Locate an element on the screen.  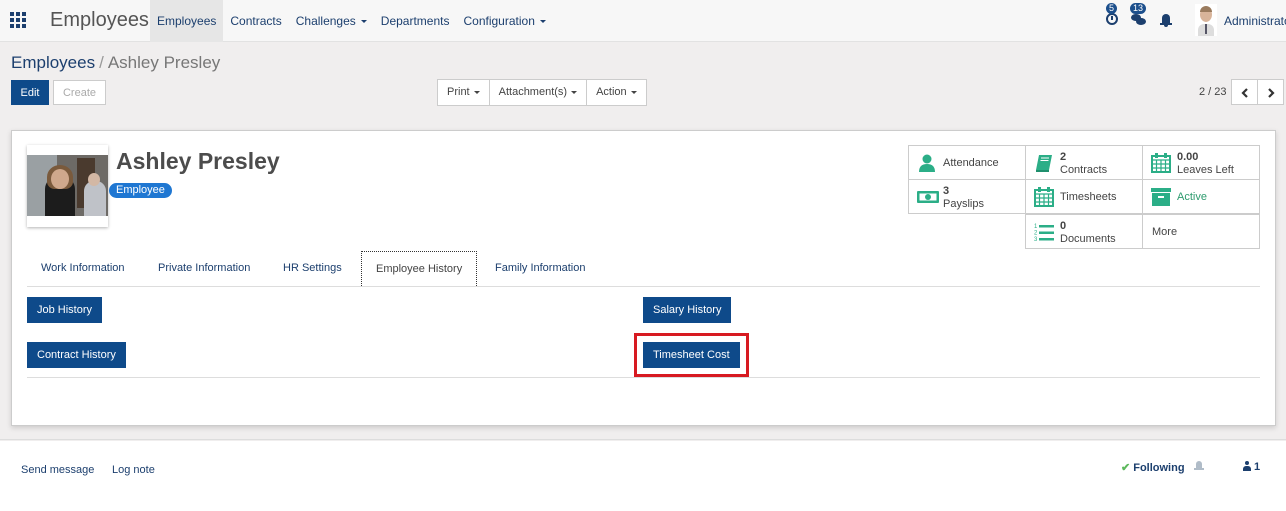
following-button: ✔ Following is located at coordinates (1153, 467).